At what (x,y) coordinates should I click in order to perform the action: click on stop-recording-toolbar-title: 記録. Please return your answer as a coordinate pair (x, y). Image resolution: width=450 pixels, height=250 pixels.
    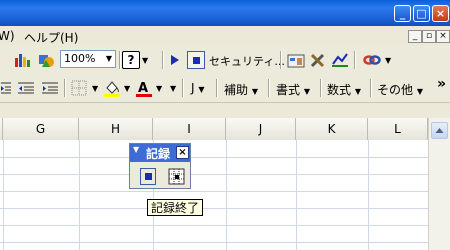
    Looking at the image, I should click on (158, 154).